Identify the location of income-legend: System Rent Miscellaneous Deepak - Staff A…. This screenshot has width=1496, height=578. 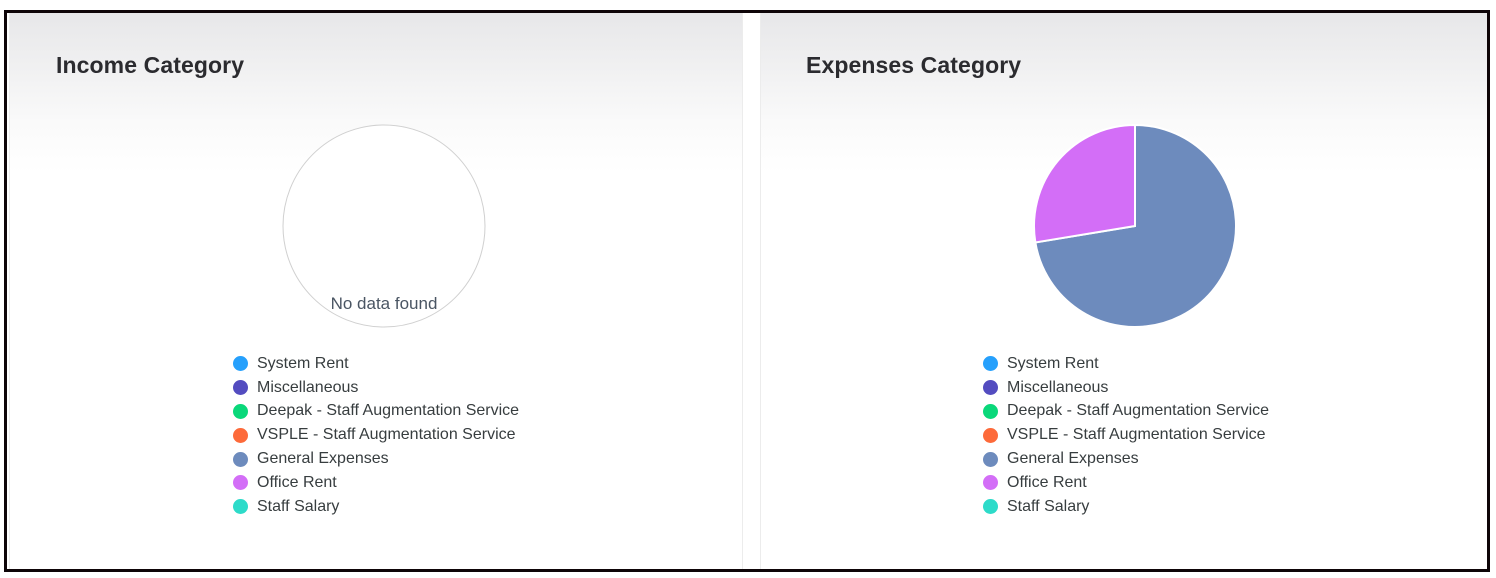
(376, 435).